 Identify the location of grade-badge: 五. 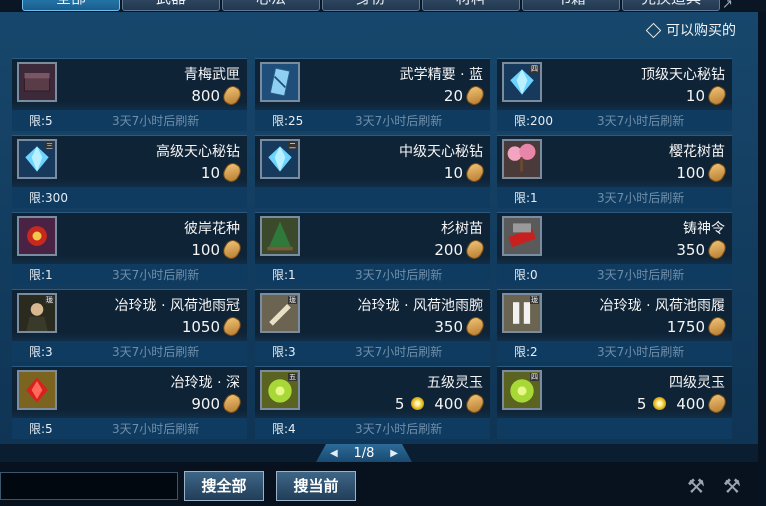
(292, 377).